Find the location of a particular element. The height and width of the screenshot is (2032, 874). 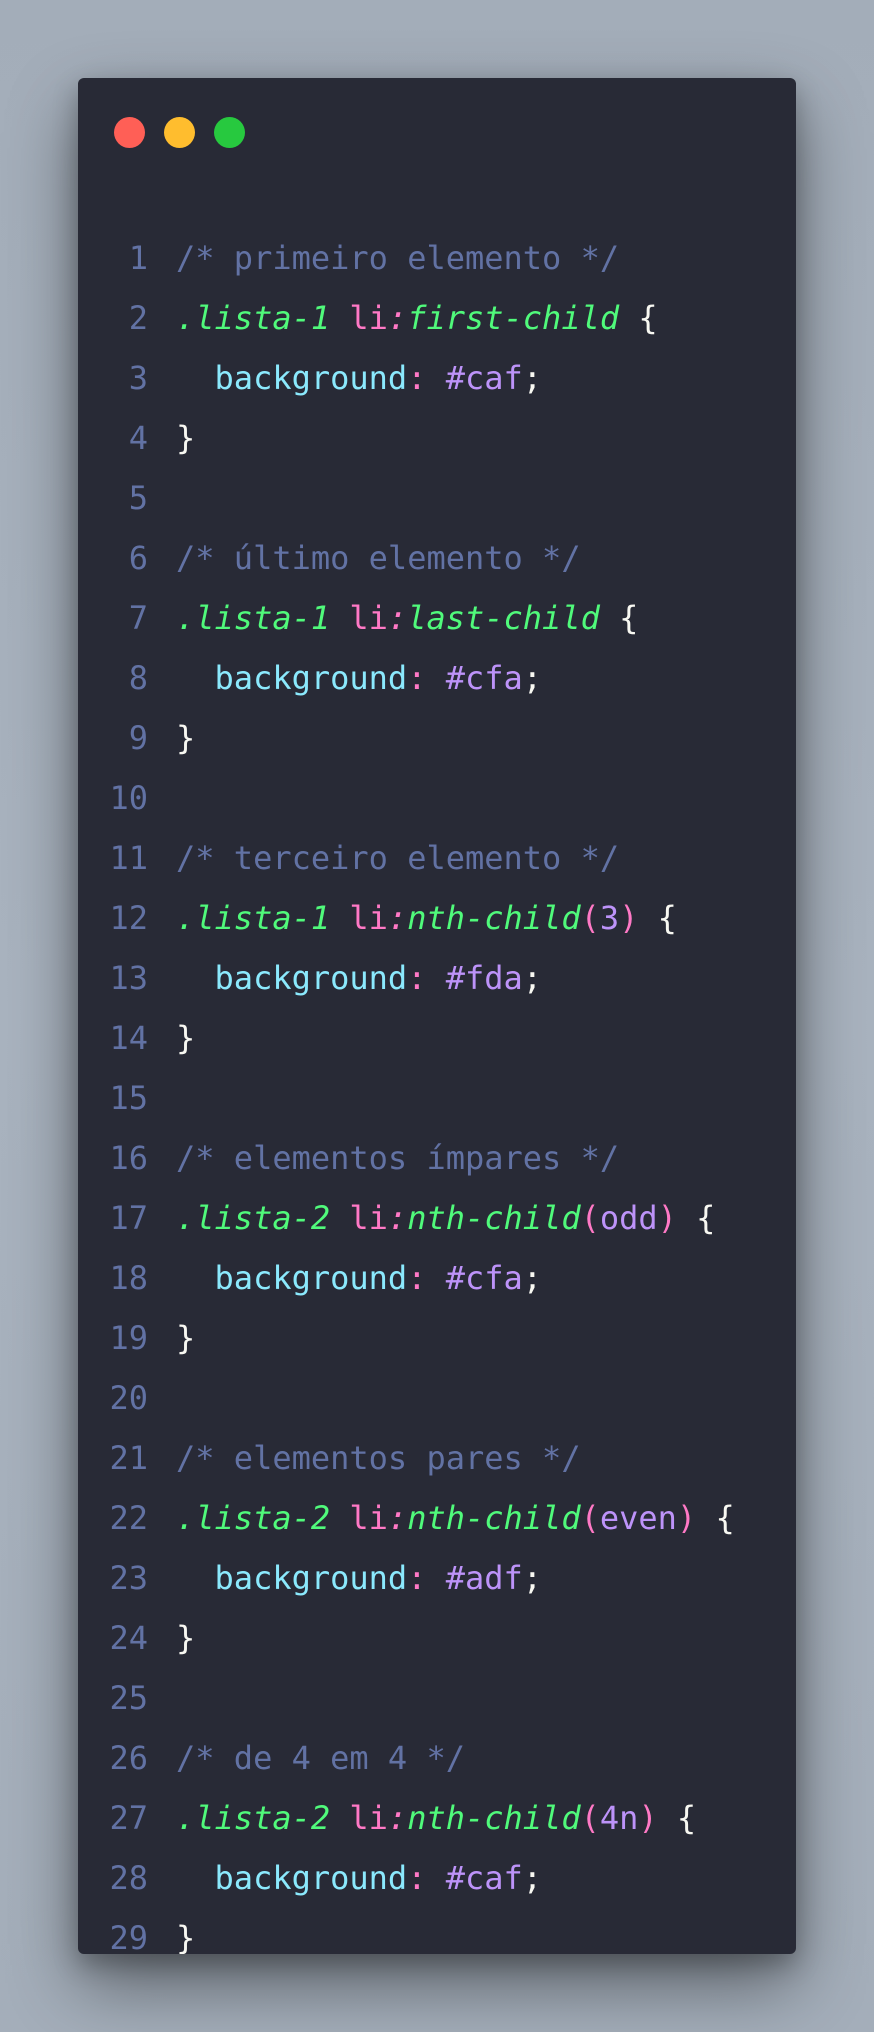

code-line: 8 background: #cfa; is located at coordinates (437, 678).